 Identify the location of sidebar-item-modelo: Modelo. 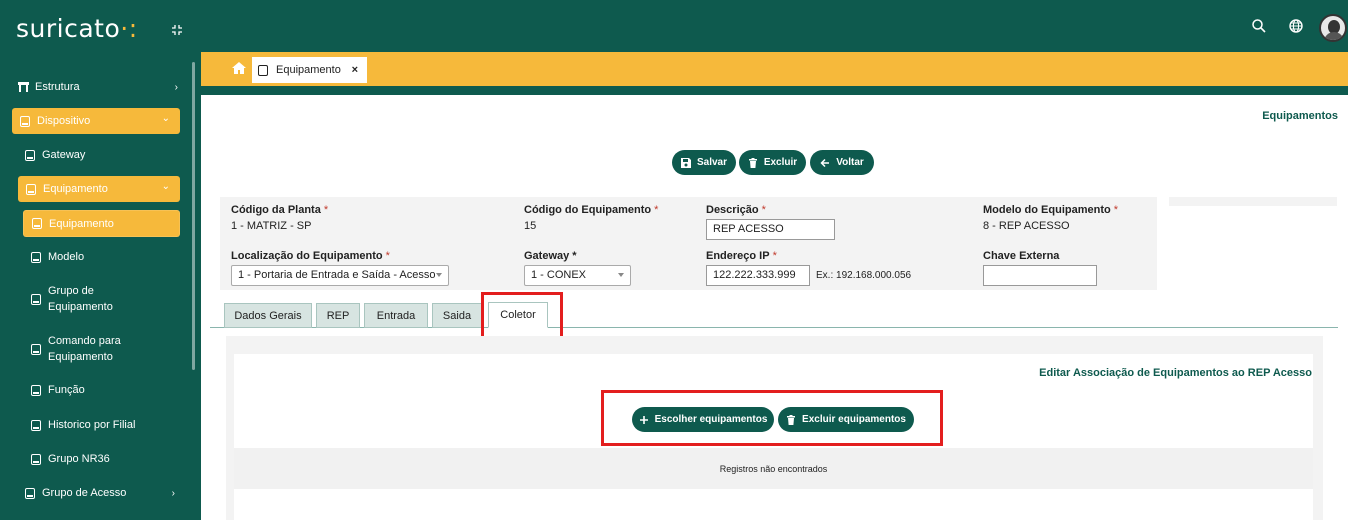
(106, 257).